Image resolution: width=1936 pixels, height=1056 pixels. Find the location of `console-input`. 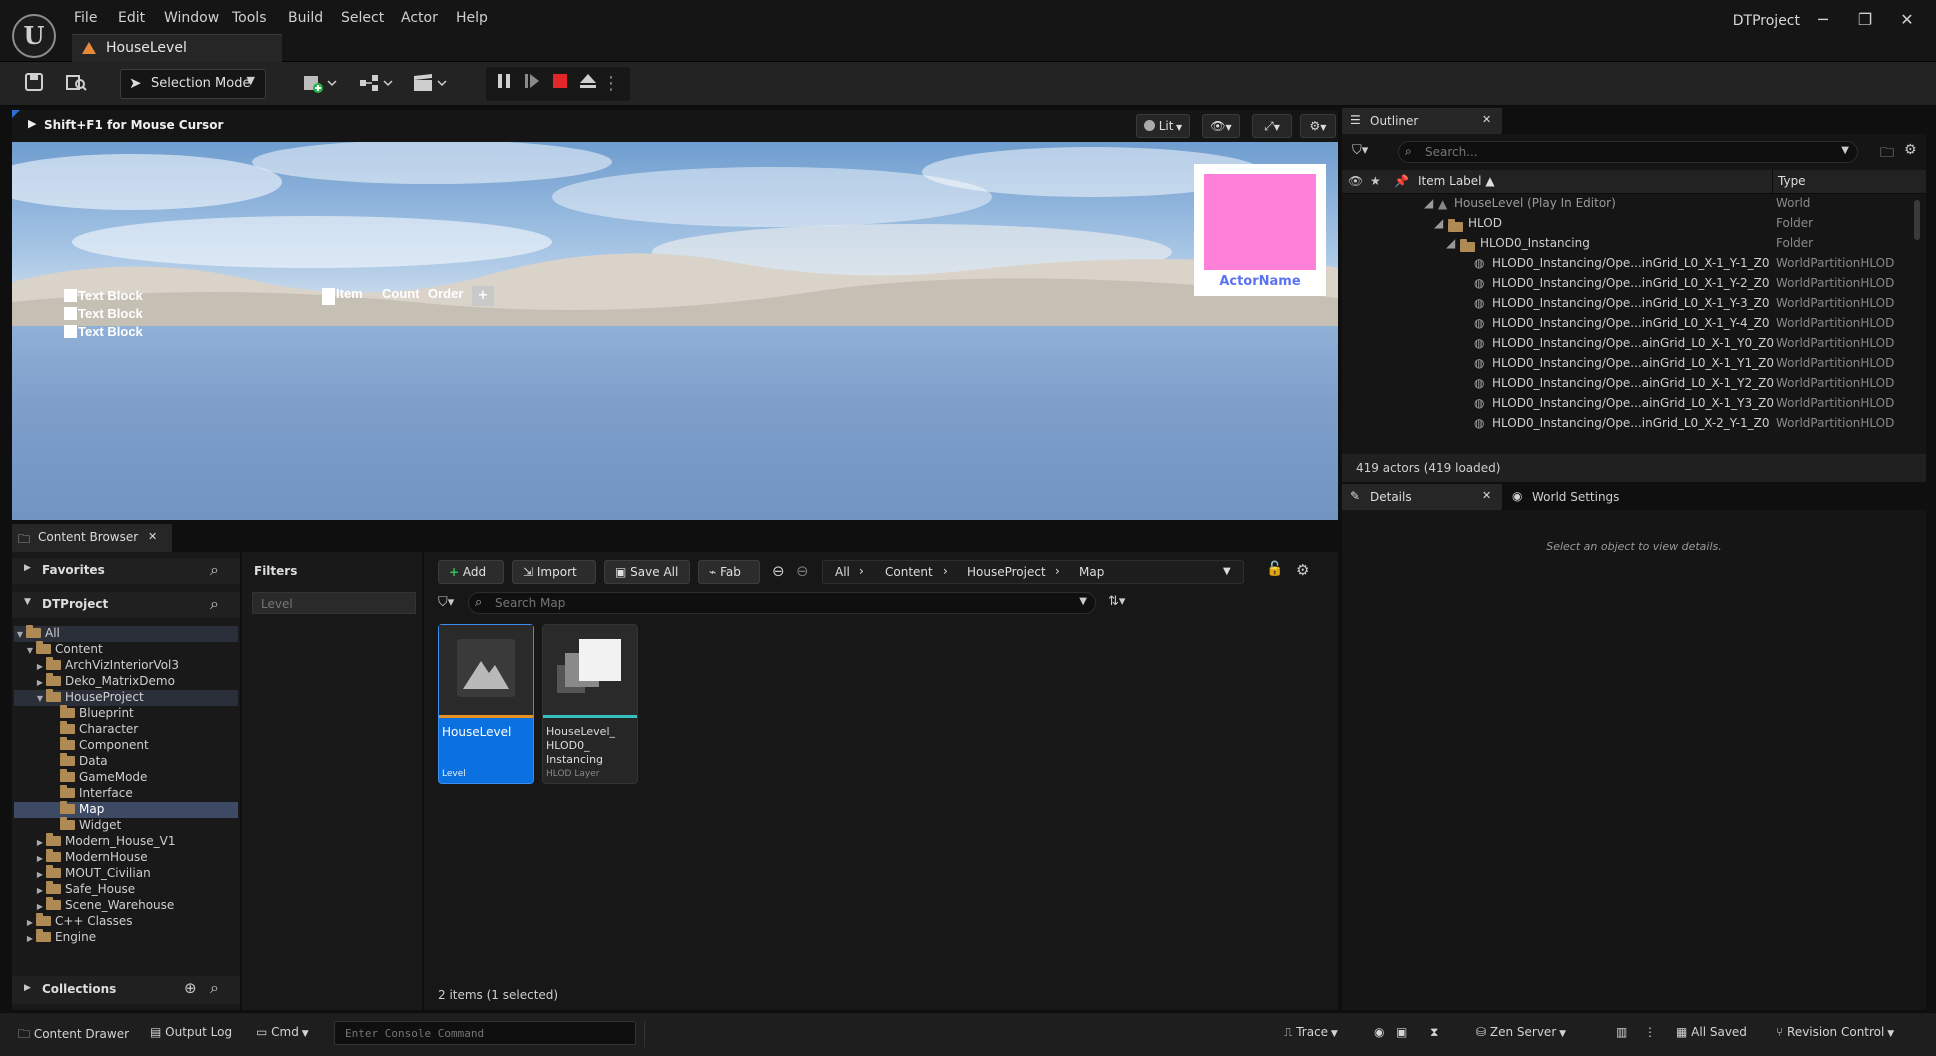

console-input is located at coordinates (483, 1033).